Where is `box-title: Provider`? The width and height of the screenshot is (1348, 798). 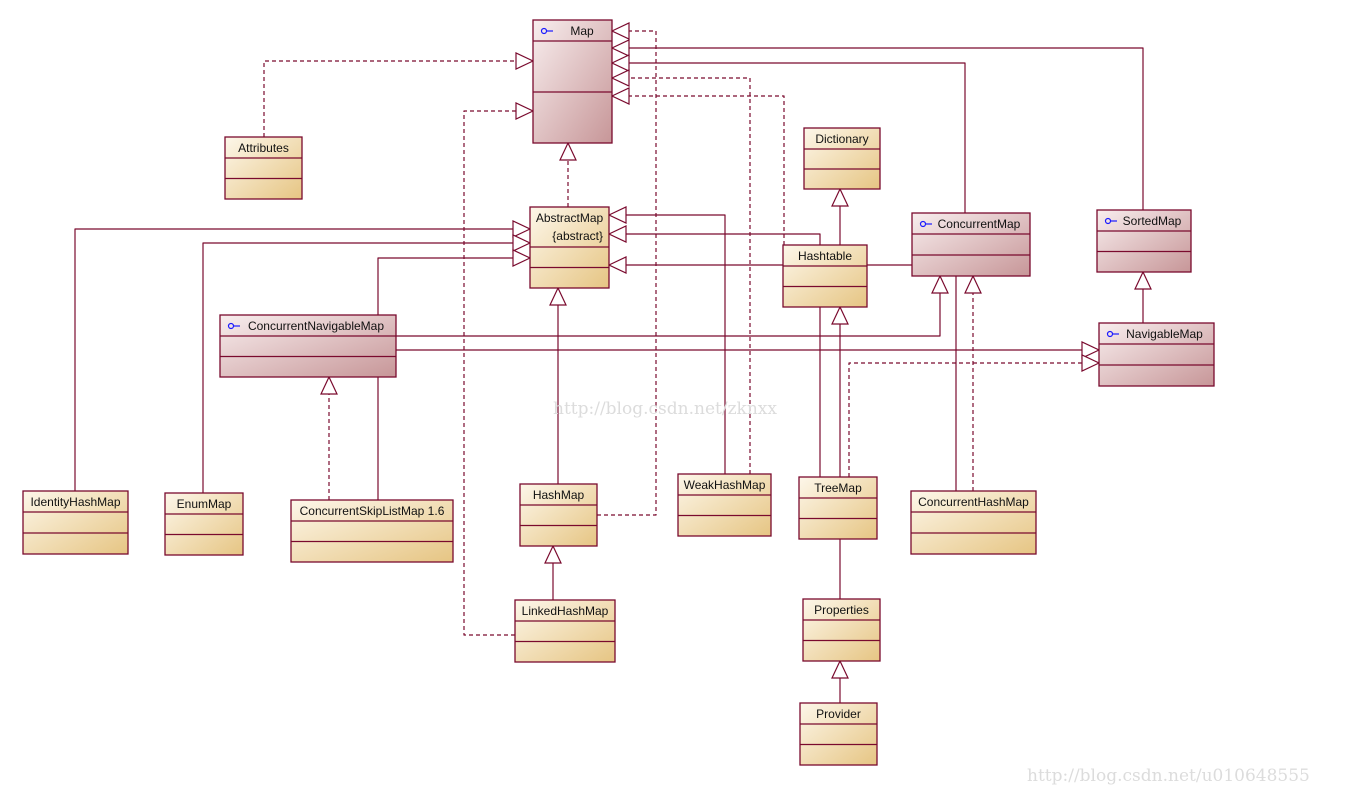
box-title: Provider is located at coordinates (838, 714).